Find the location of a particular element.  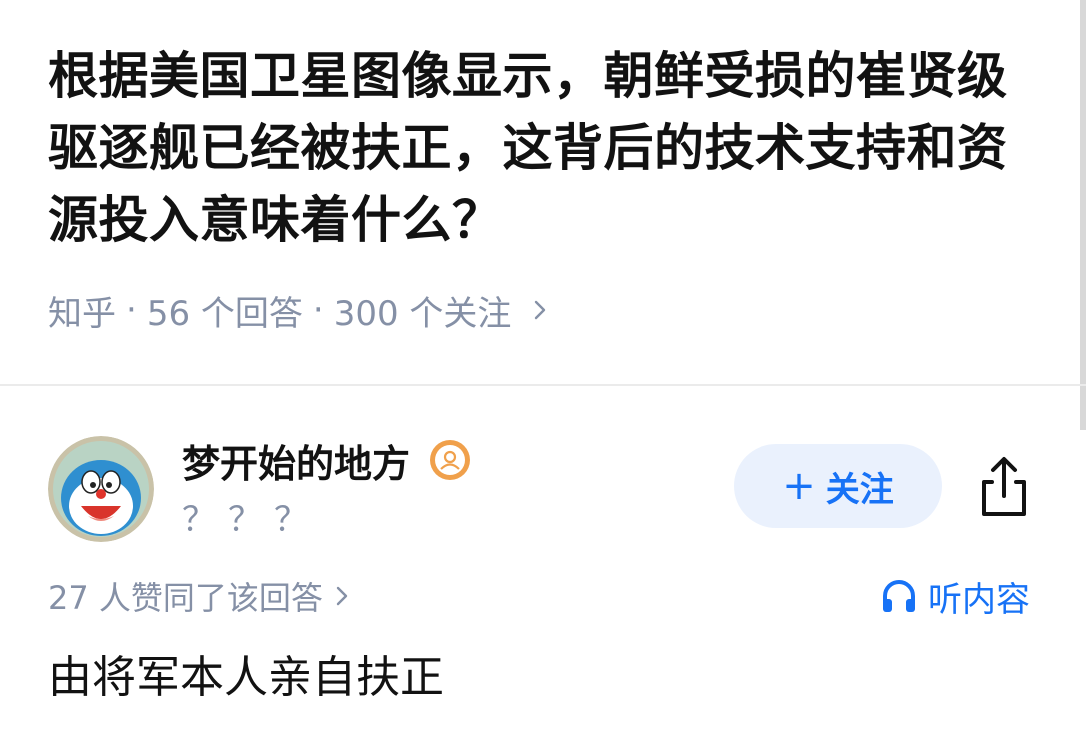

author-bio: ？？？ is located at coordinates (251, 520).